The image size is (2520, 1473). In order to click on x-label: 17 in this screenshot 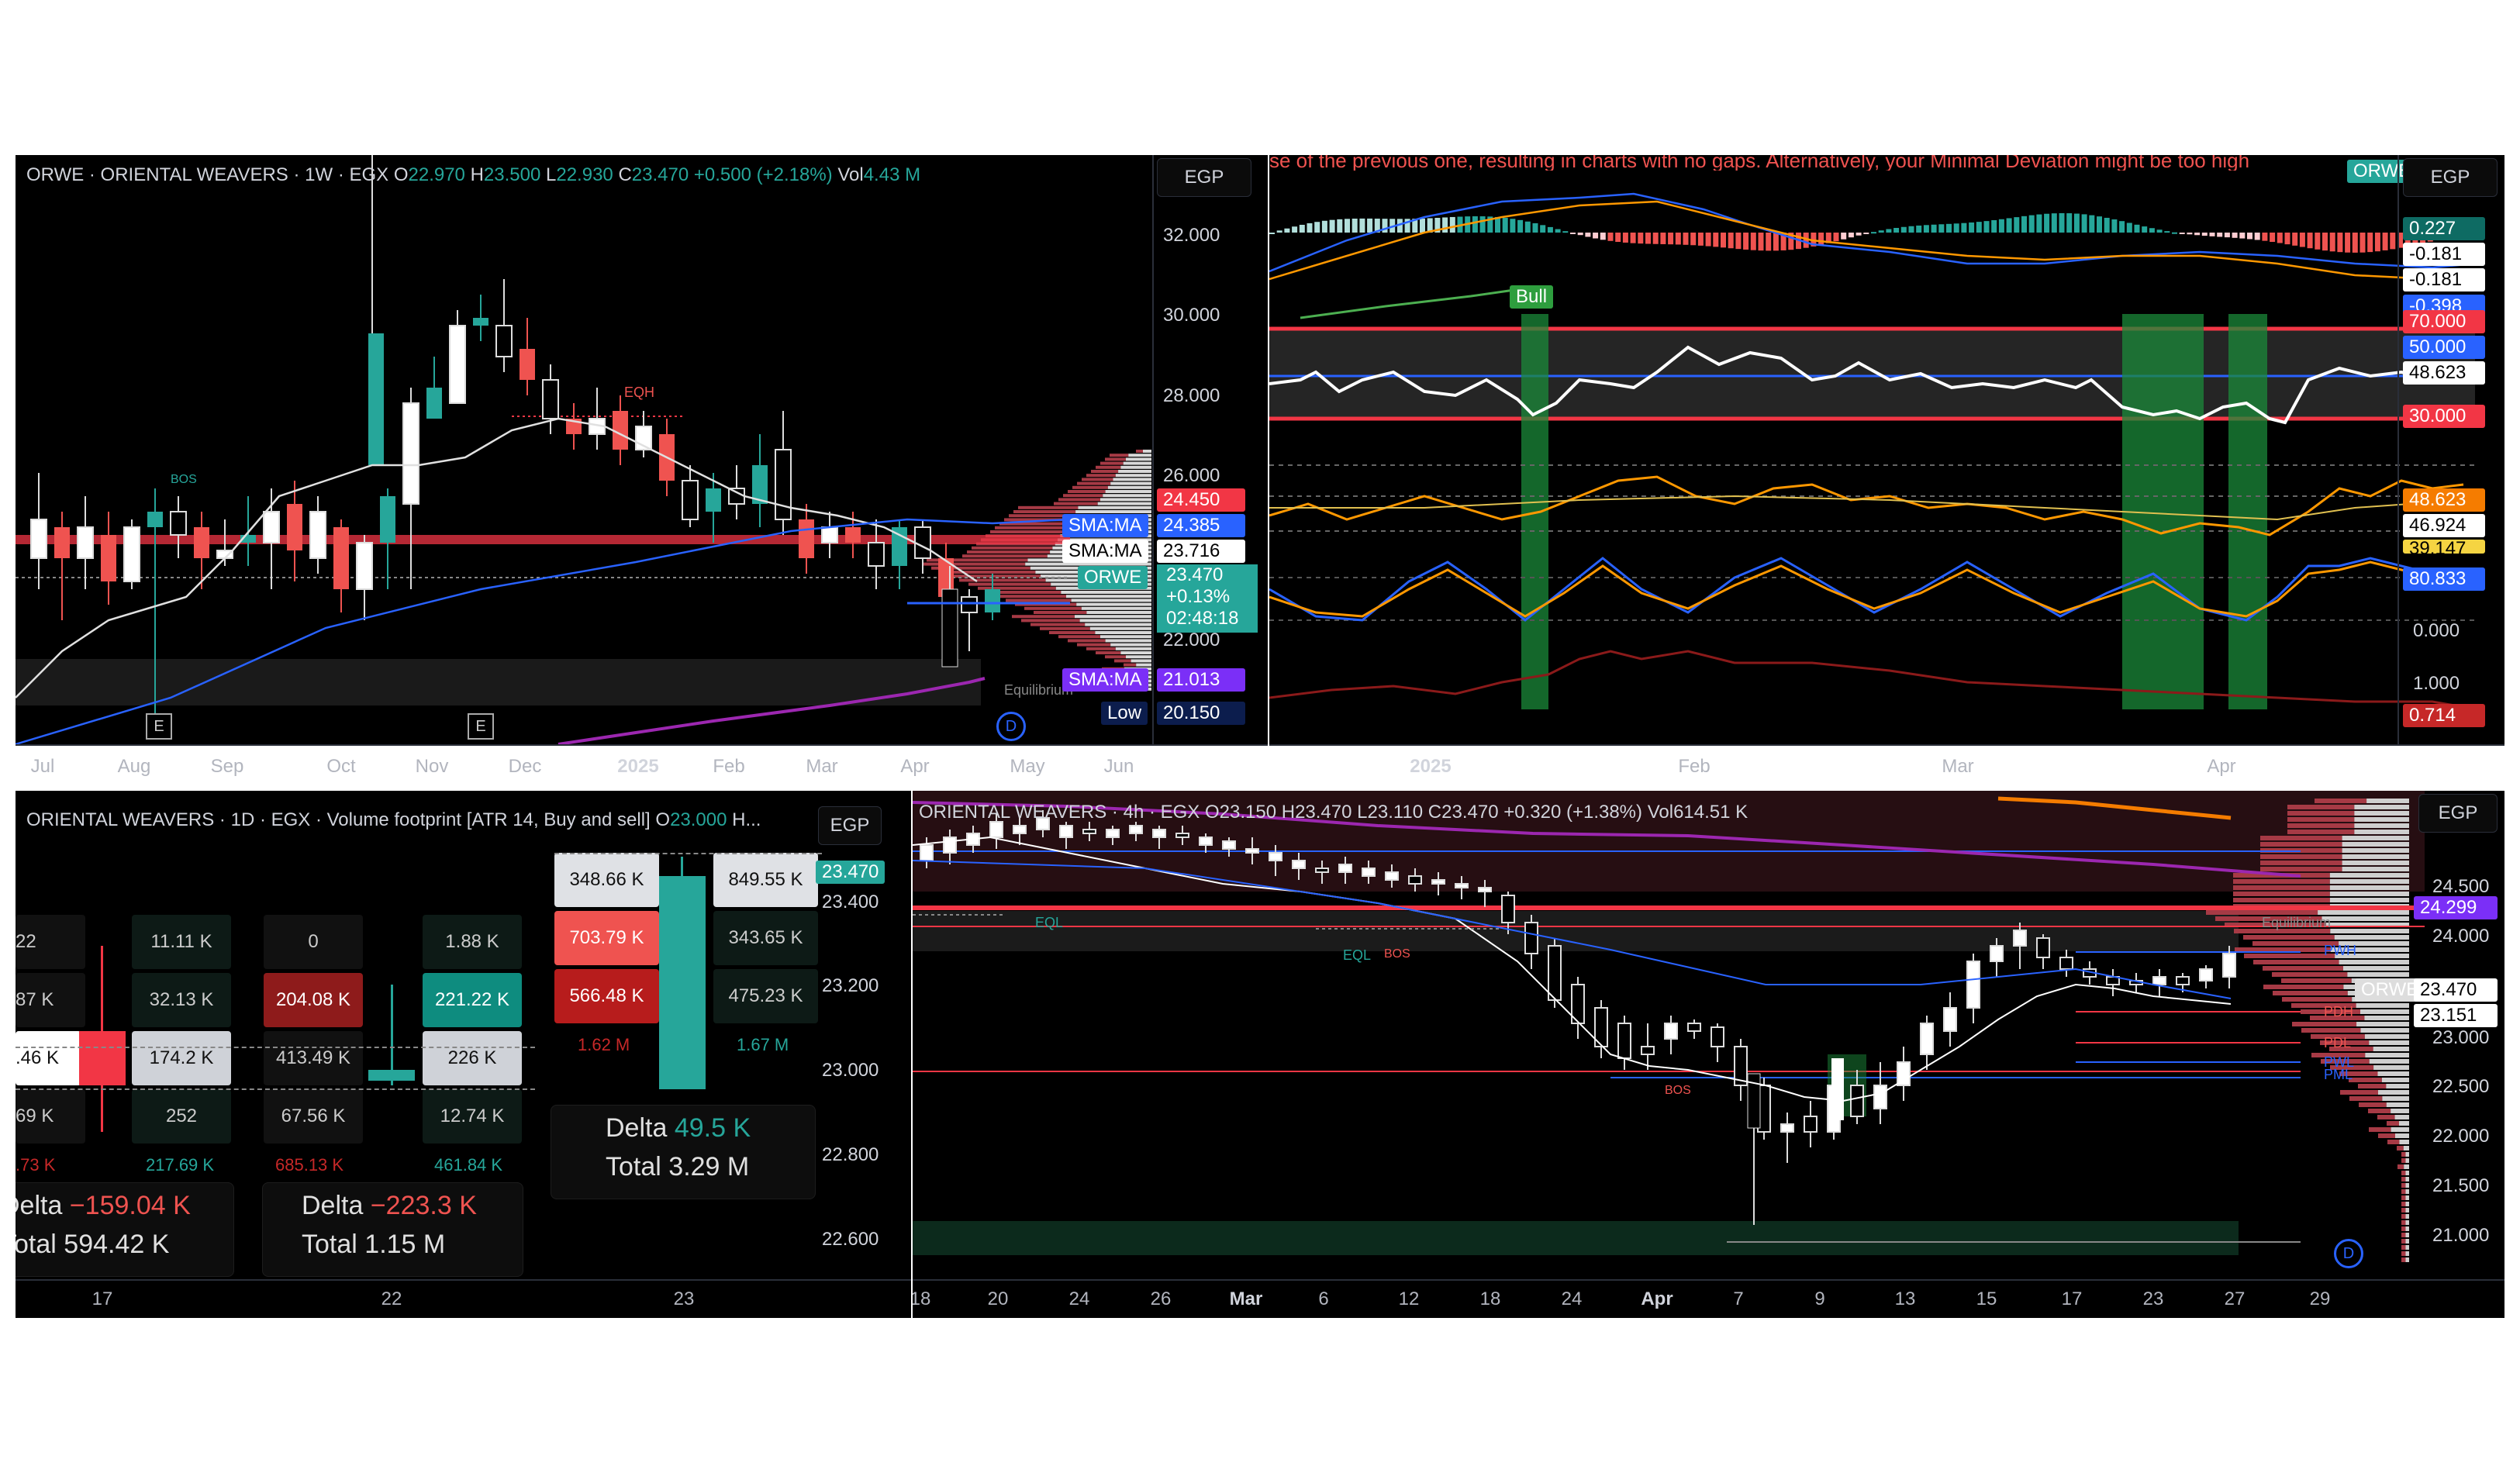, I will do `click(102, 1298)`.